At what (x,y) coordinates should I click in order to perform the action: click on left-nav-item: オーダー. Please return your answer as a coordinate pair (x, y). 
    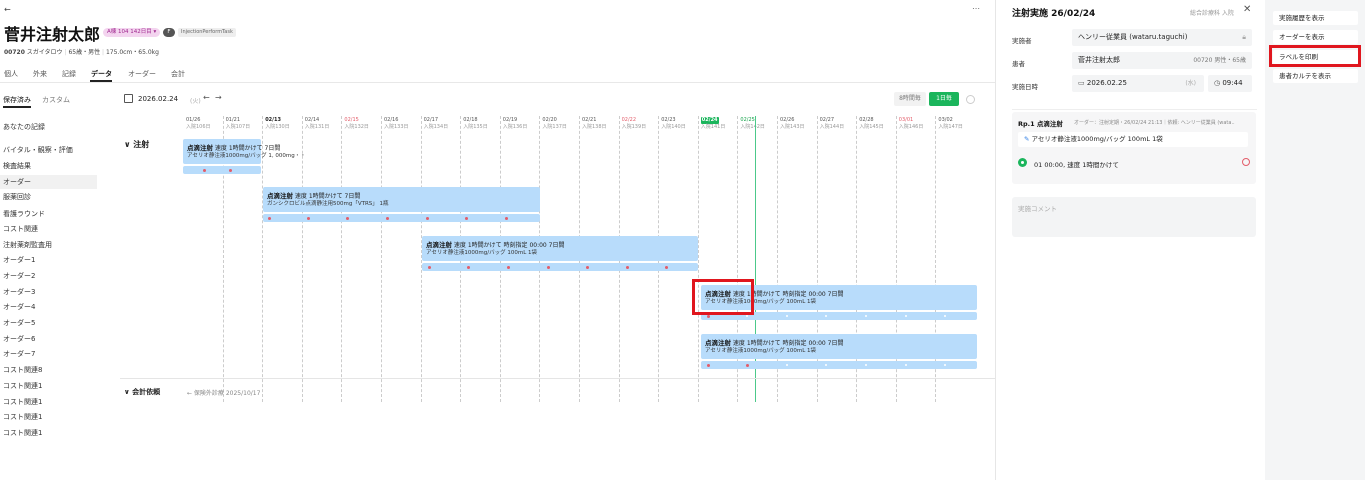
    Looking at the image, I should click on (48, 182).